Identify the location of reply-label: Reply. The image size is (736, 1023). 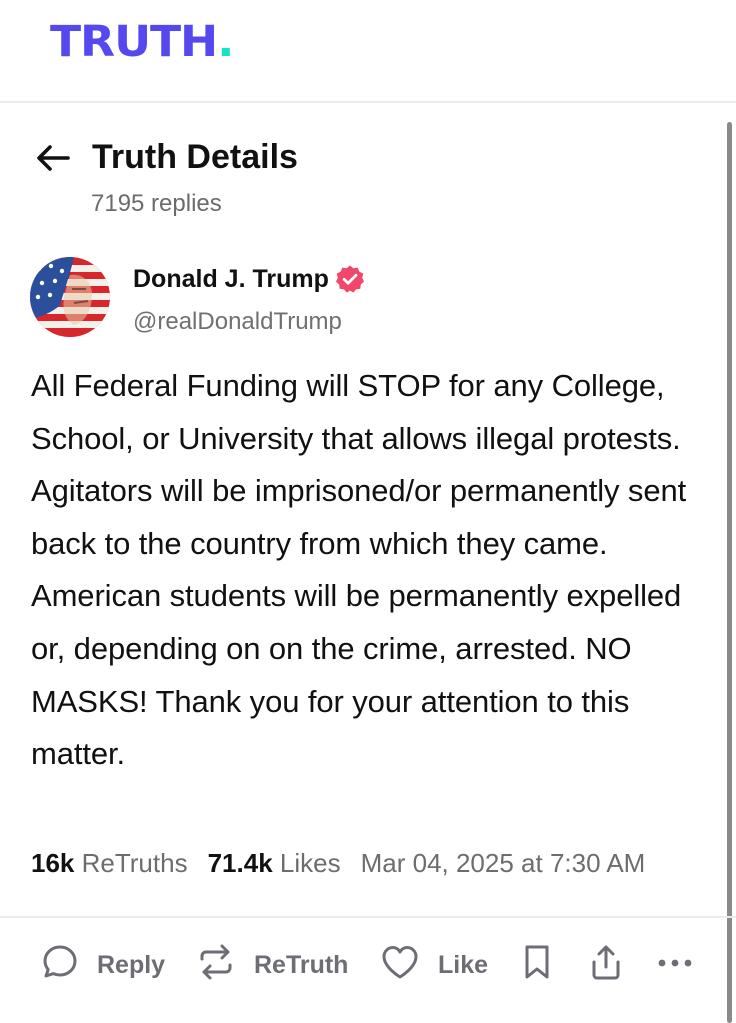
(131, 964).